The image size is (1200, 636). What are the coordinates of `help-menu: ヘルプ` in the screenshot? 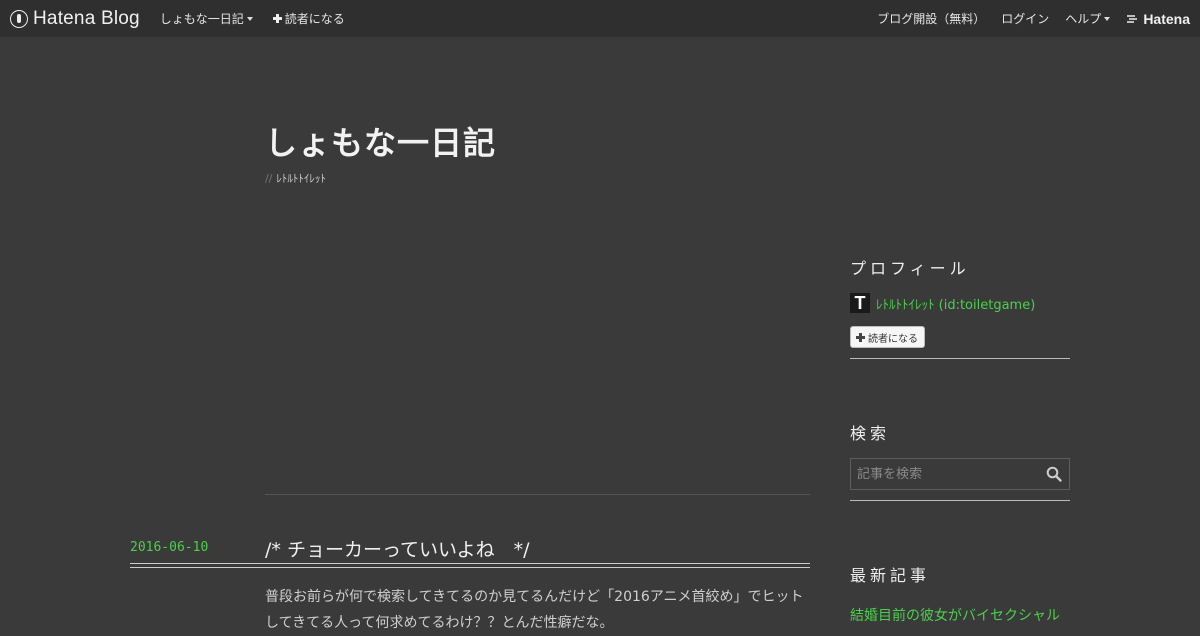 It's located at (1088, 18).